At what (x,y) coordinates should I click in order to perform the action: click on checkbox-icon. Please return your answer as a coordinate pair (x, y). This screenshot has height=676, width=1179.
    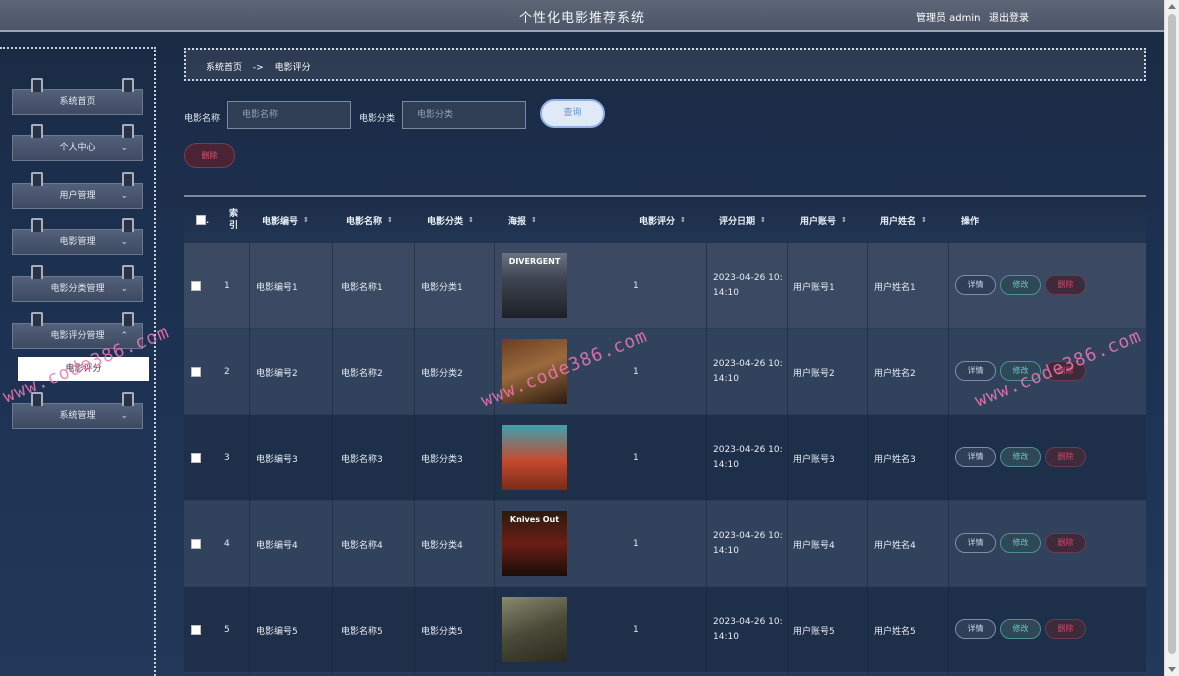
    Looking at the image, I should click on (201, 220).